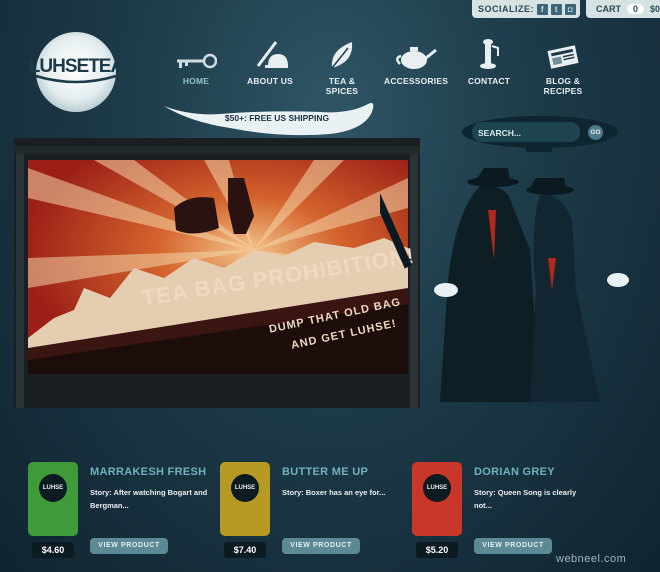 This screenshot has height=572, width=660. I want to click on search-go-button: GO, so click(595, 132).